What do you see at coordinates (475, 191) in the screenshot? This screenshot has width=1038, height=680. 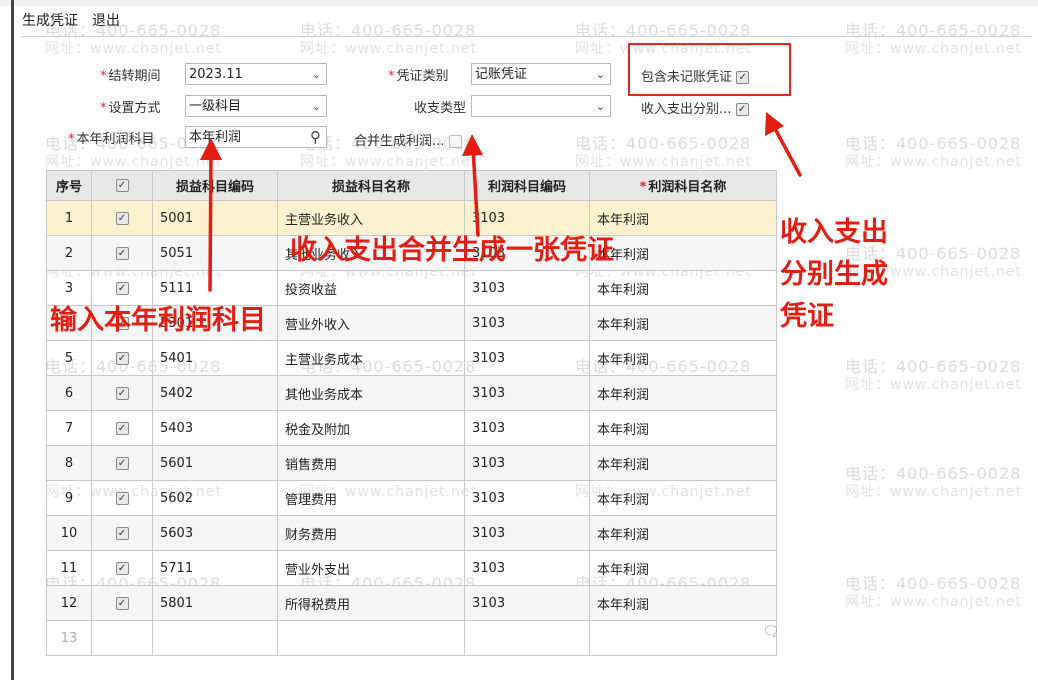 I see `arrow-merge` at bounding box center [475, 191].